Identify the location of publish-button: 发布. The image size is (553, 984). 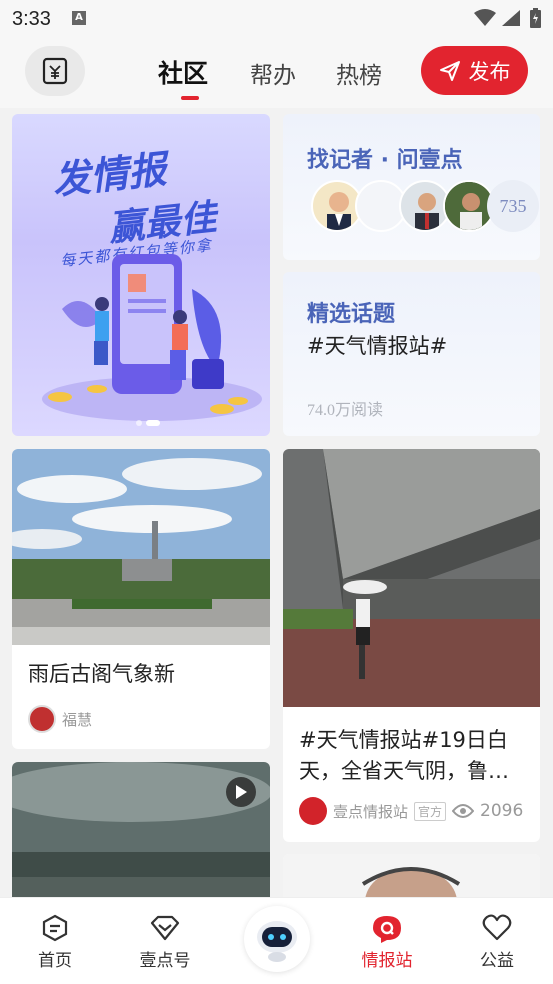
(474, 70).